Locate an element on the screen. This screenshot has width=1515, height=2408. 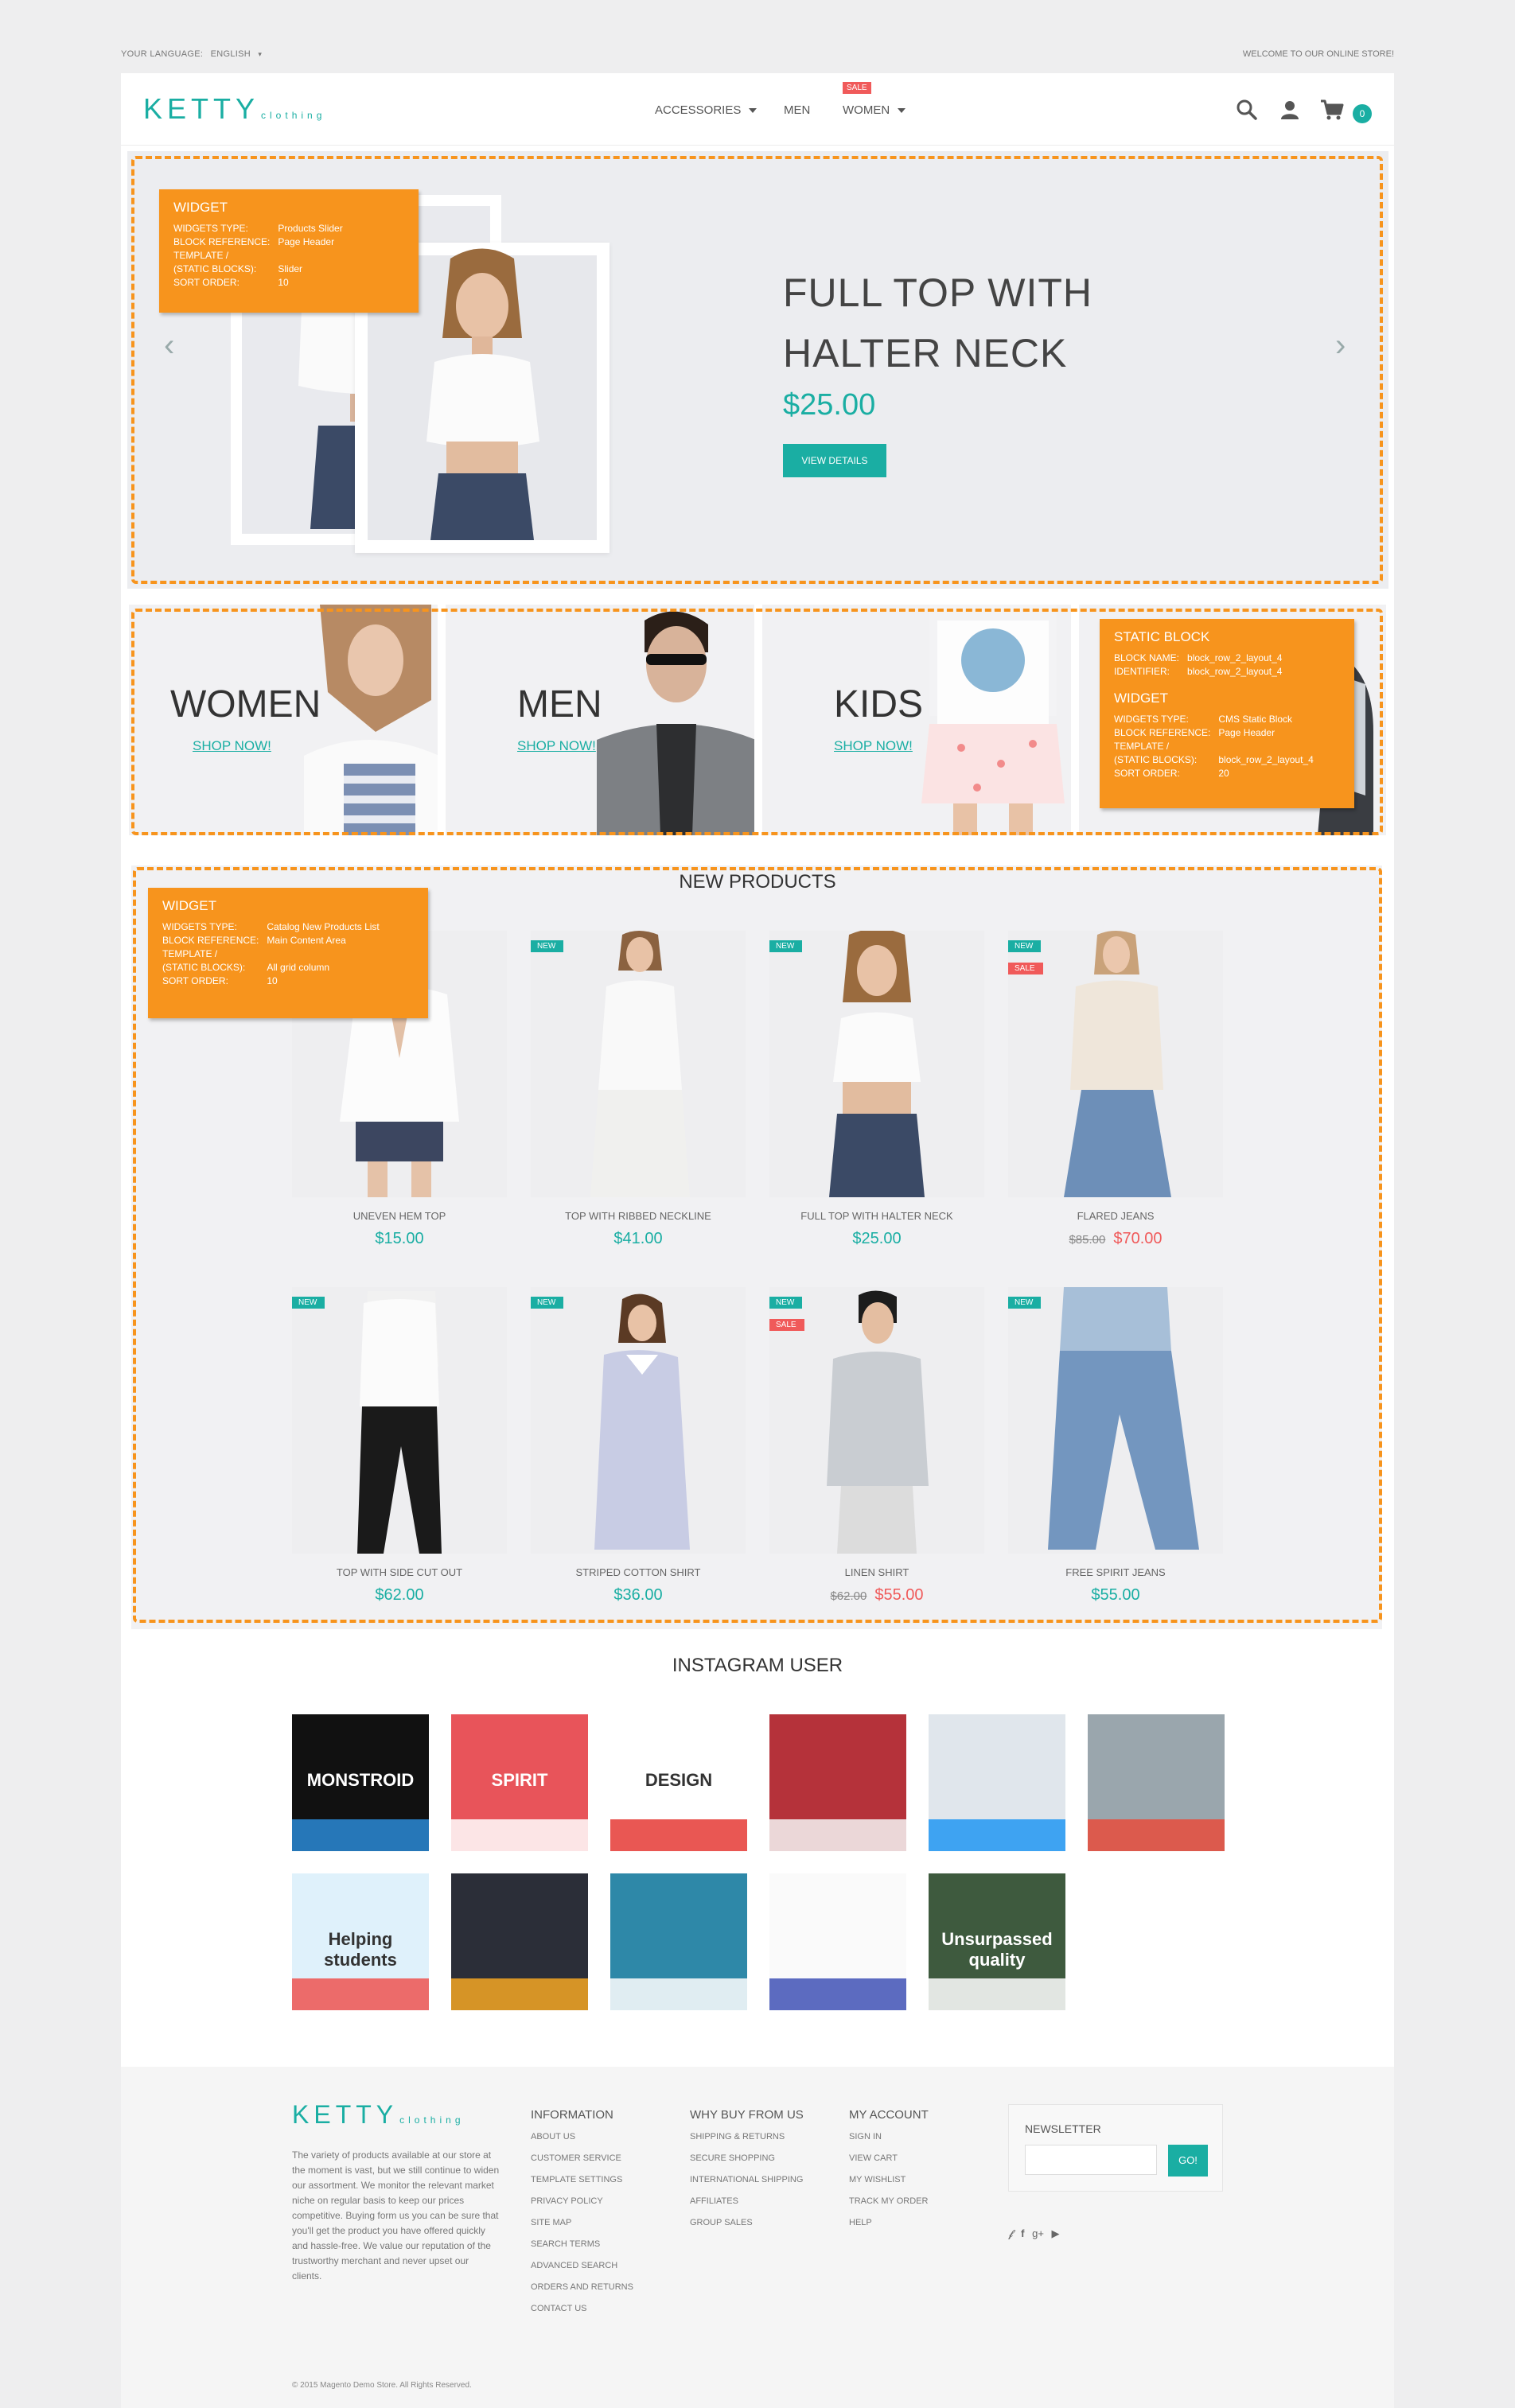
widget-value: Slider is located at coordinates (290, 268).